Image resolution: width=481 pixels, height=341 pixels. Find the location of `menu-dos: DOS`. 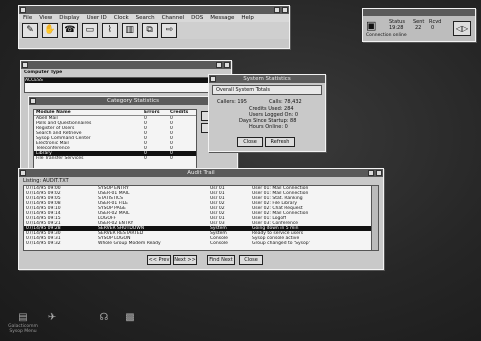

menu-dos: DOS is located at coordinates (197, 18).